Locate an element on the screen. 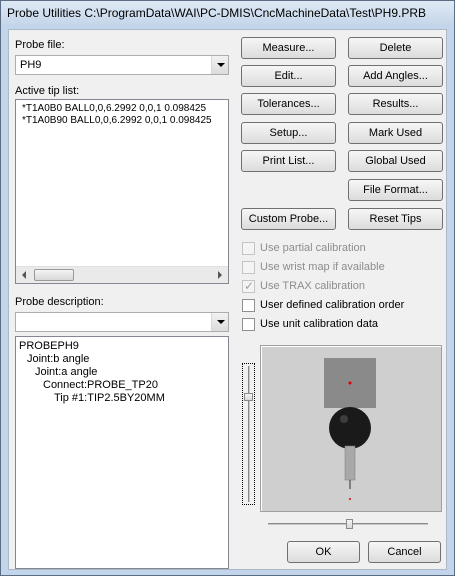 Image resolution: width=455 pixels, height=576 pixels. unit-calibration-label: Use unit calibration data is located at coordinates (319, 324).